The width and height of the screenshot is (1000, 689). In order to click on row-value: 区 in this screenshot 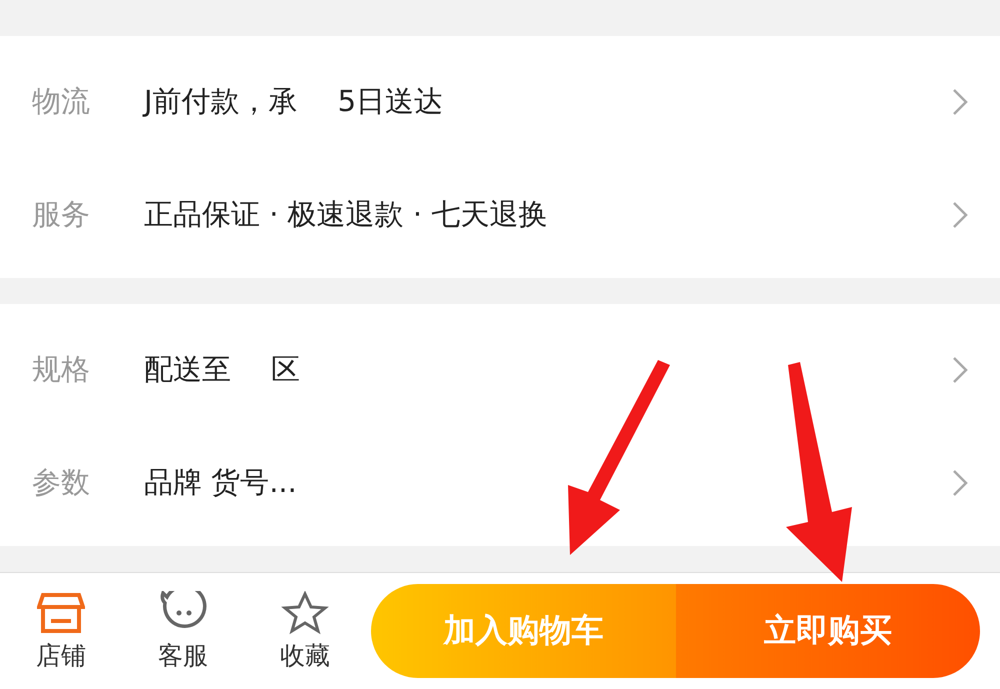, I will do `click(285, 369)`.